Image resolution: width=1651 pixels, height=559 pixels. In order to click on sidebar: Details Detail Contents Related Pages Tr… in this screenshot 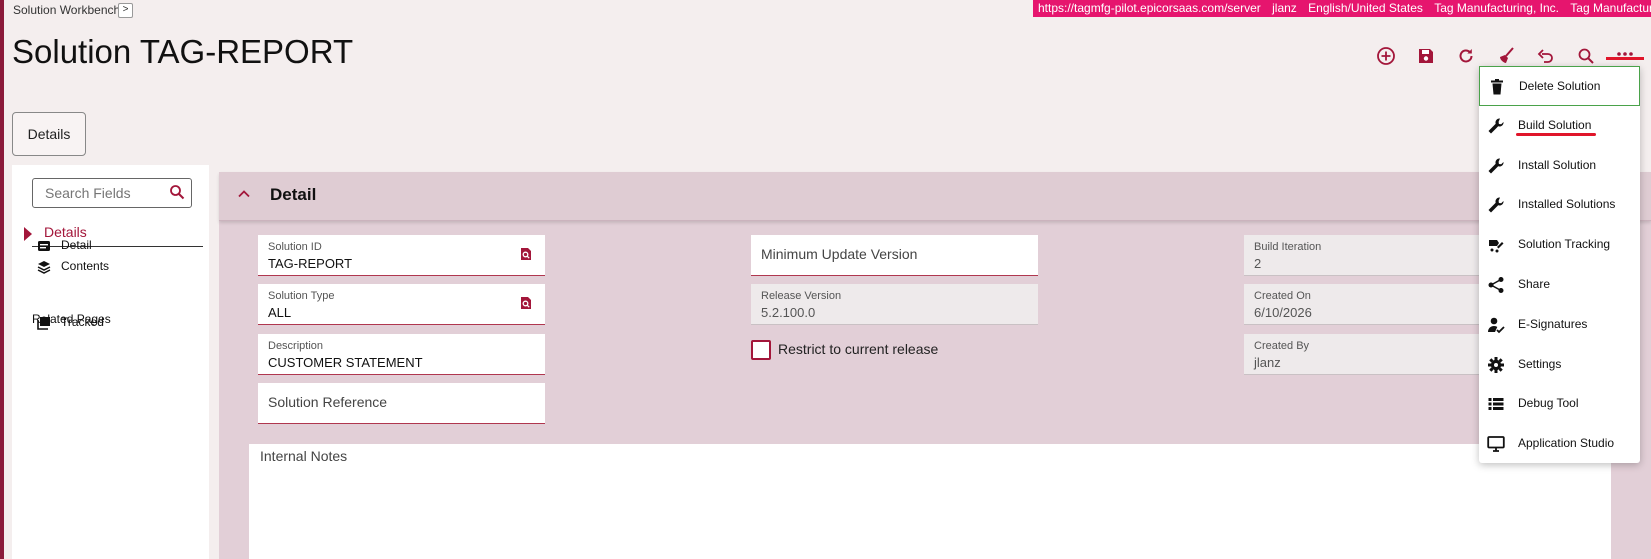, I will do `click(110, 362)`.